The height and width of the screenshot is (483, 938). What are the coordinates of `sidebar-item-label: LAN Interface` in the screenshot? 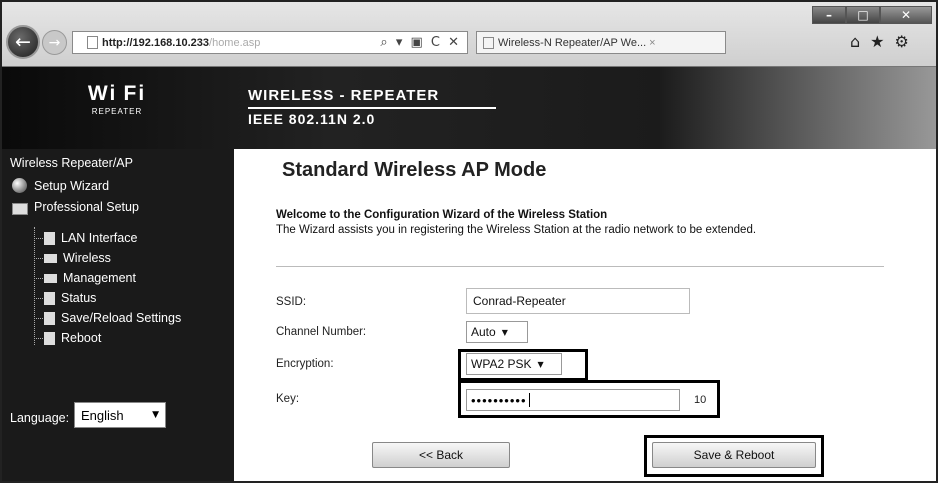 It's located at (99, 238).